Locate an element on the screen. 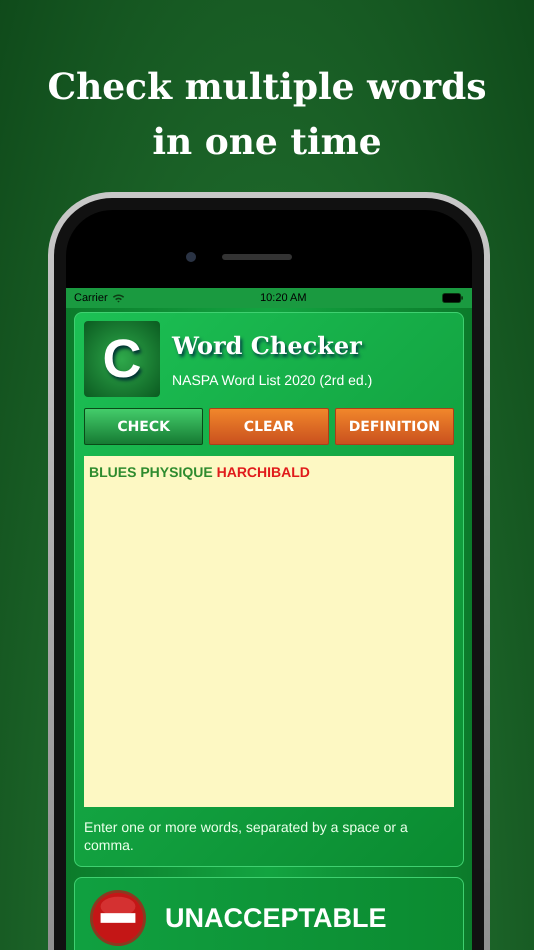  app-logo: C is located at coordinates (122, 359).